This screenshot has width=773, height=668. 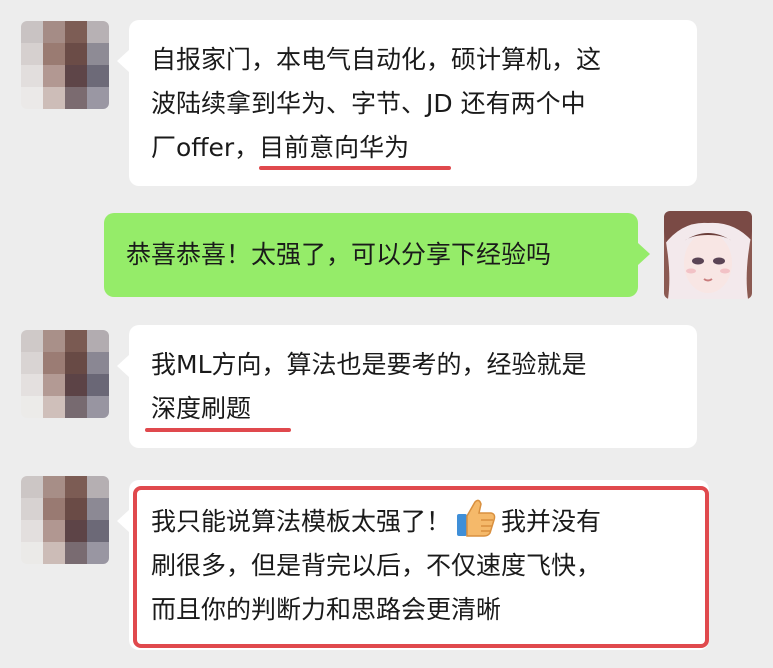 I want to click on self-avatar, so click(x=708, y=255).